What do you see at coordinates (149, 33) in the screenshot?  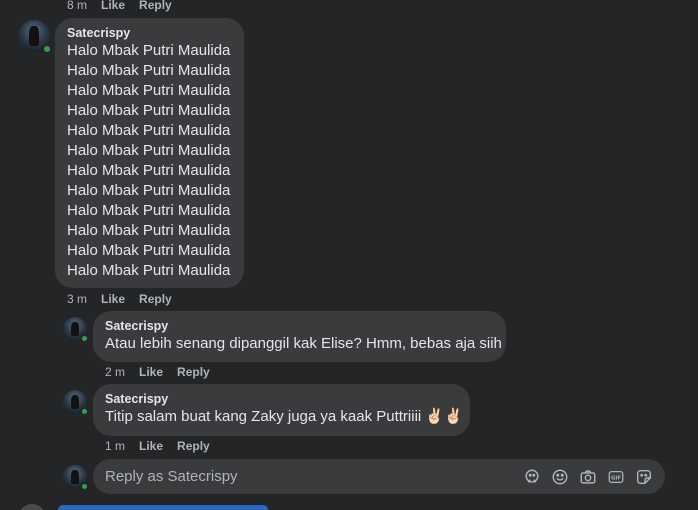 I see `comment-author: Satecrispy` at bounding box center [149, 33].